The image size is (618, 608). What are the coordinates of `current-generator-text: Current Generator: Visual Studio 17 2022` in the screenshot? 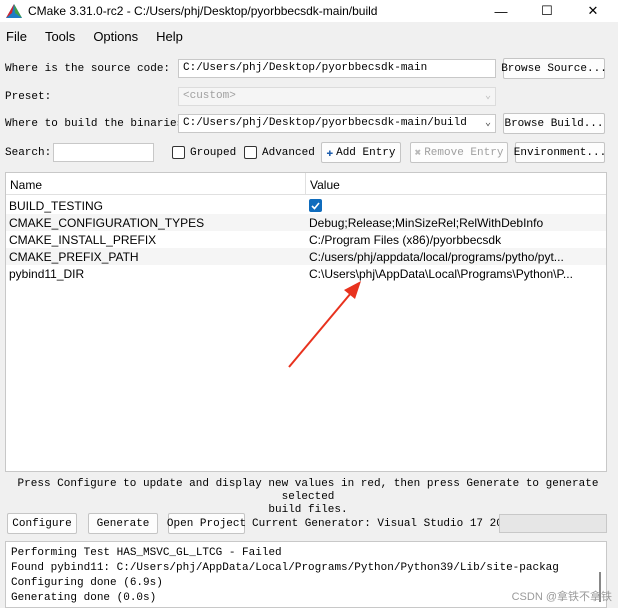 It's located at (384, 524).